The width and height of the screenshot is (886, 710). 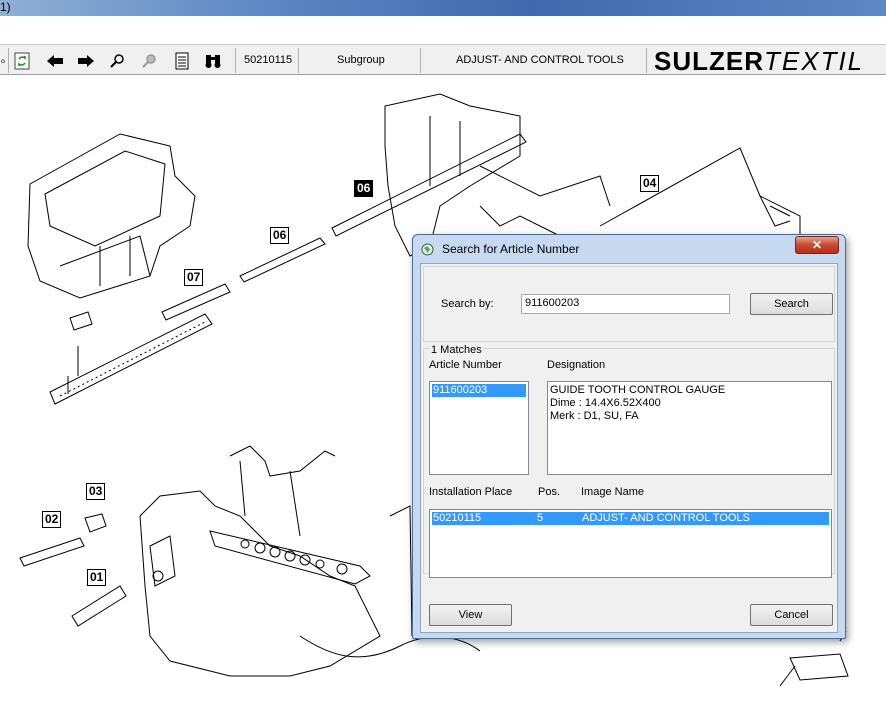 What do you see at coordinates (5, 7) in the screenshot?
I see `app-title-fragment: 1)` at bounding box center [5, 7].